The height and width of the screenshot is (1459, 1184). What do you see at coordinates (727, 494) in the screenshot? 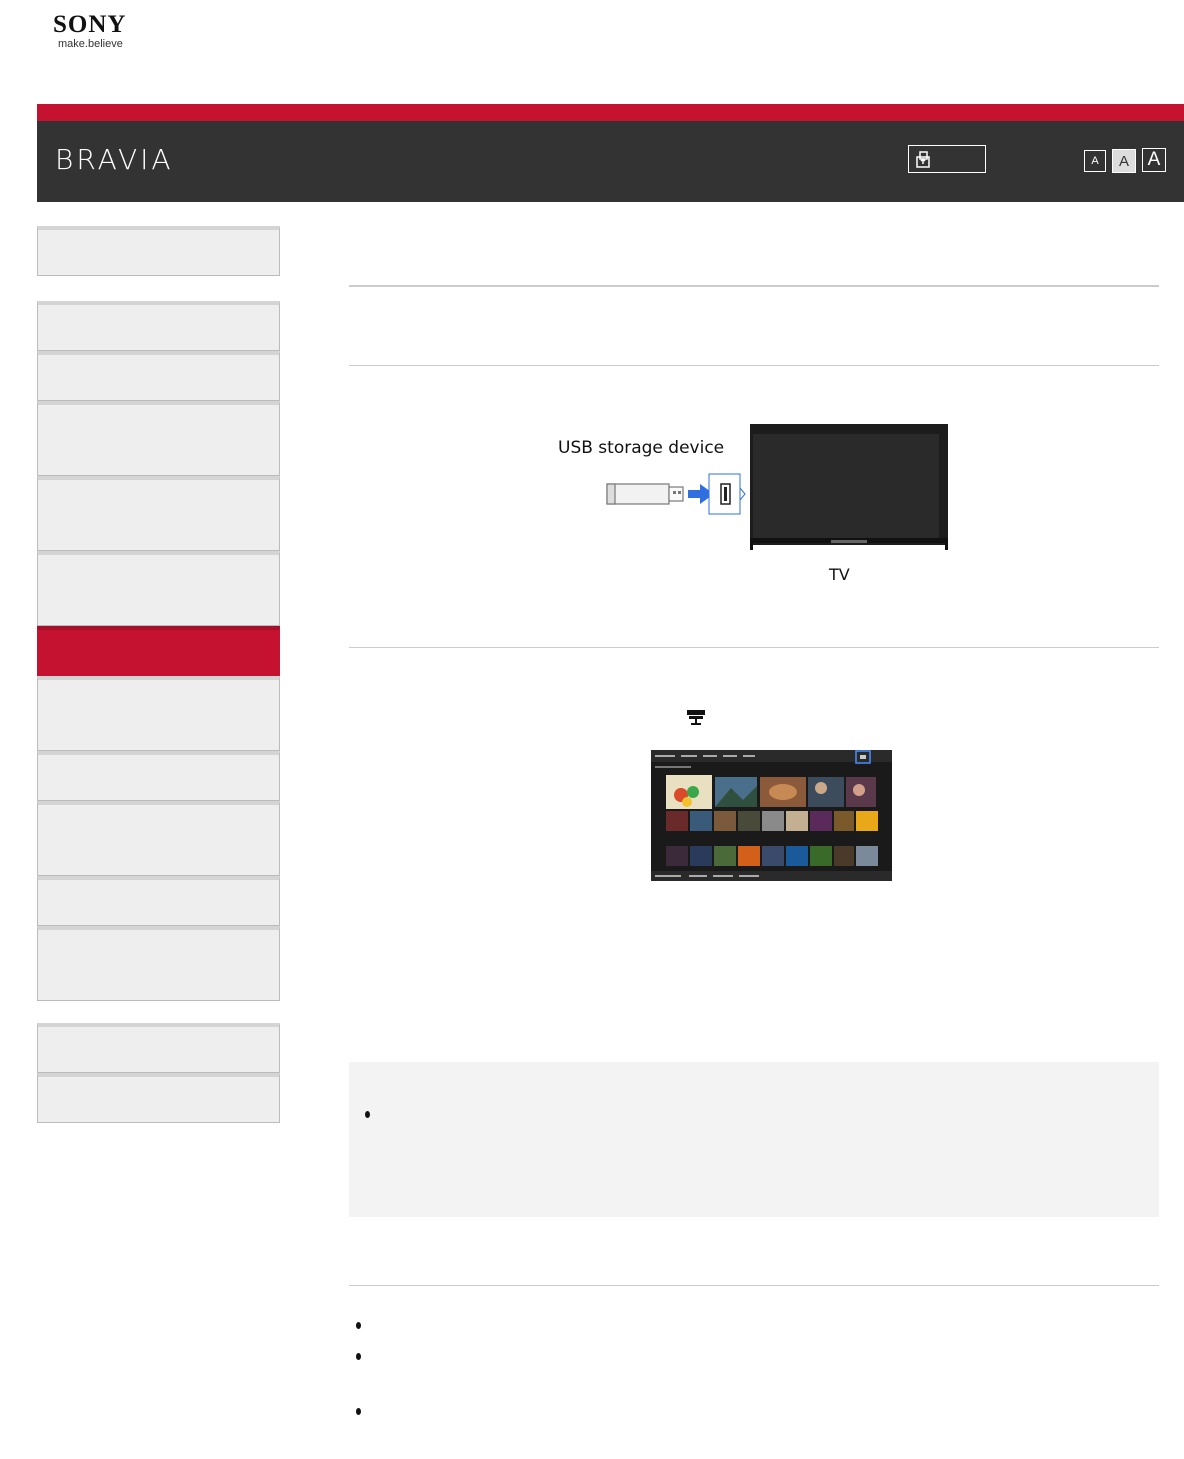
I see `usb-port-icon` at bounding box center [727, 494].